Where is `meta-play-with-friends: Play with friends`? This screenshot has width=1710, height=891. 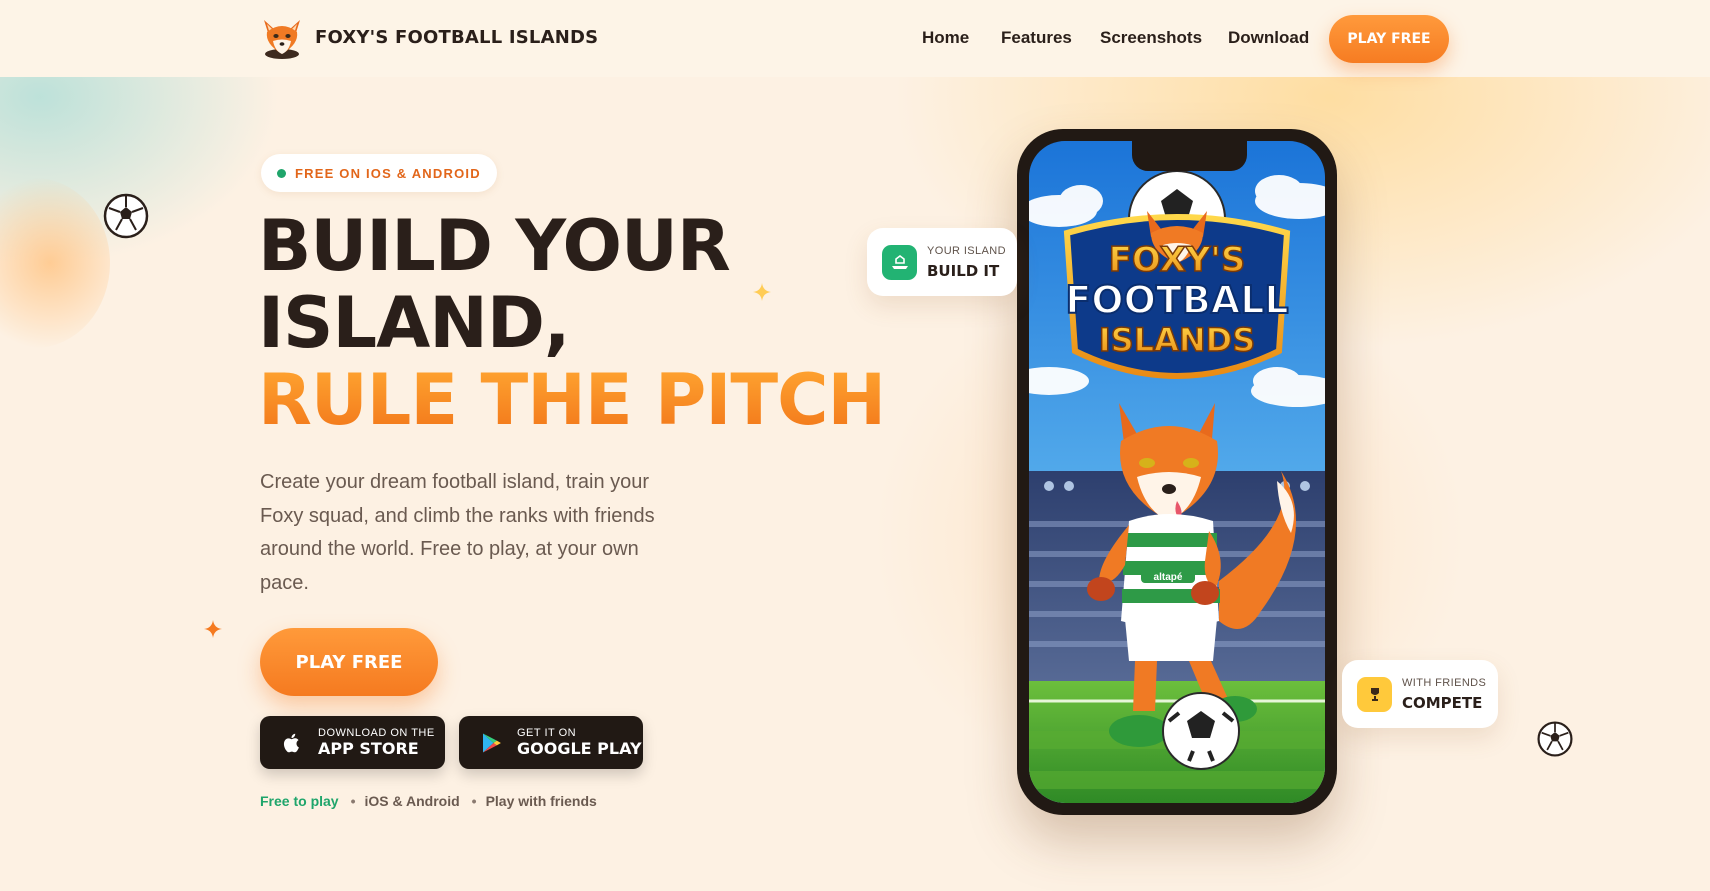
meta-play-with-friends: Play with friends is located at coordinates (541, 801).